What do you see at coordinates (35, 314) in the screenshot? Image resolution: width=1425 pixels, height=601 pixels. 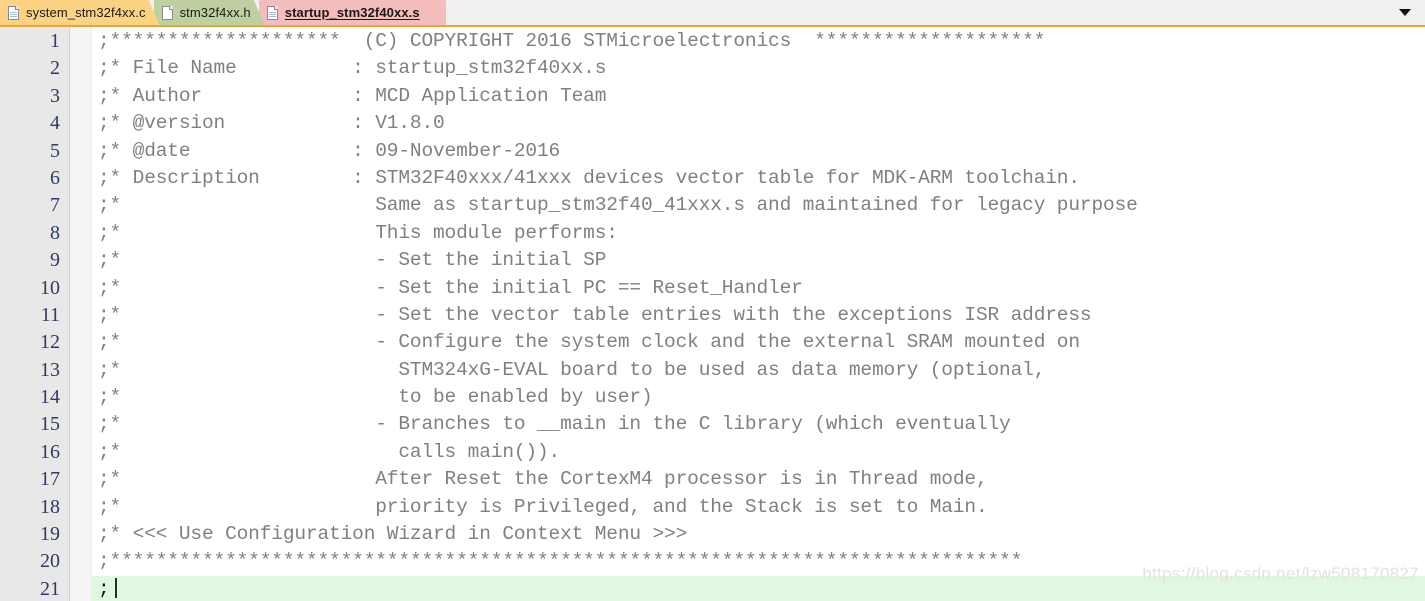 I see `line-number-gutter: 1 2 3 4 5 6 7 8 9 10 11 12 13 14 15 16 17 18 19 20 21` at bounding box center [35, 314].